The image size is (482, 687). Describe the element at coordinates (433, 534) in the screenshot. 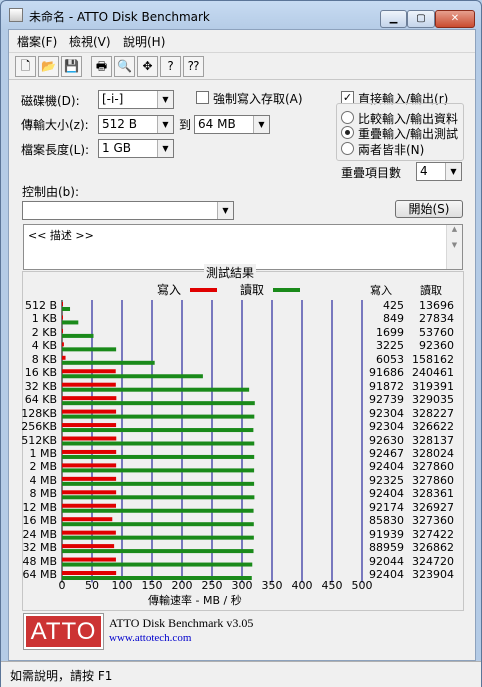

I see `read-value: 327422` at that location.